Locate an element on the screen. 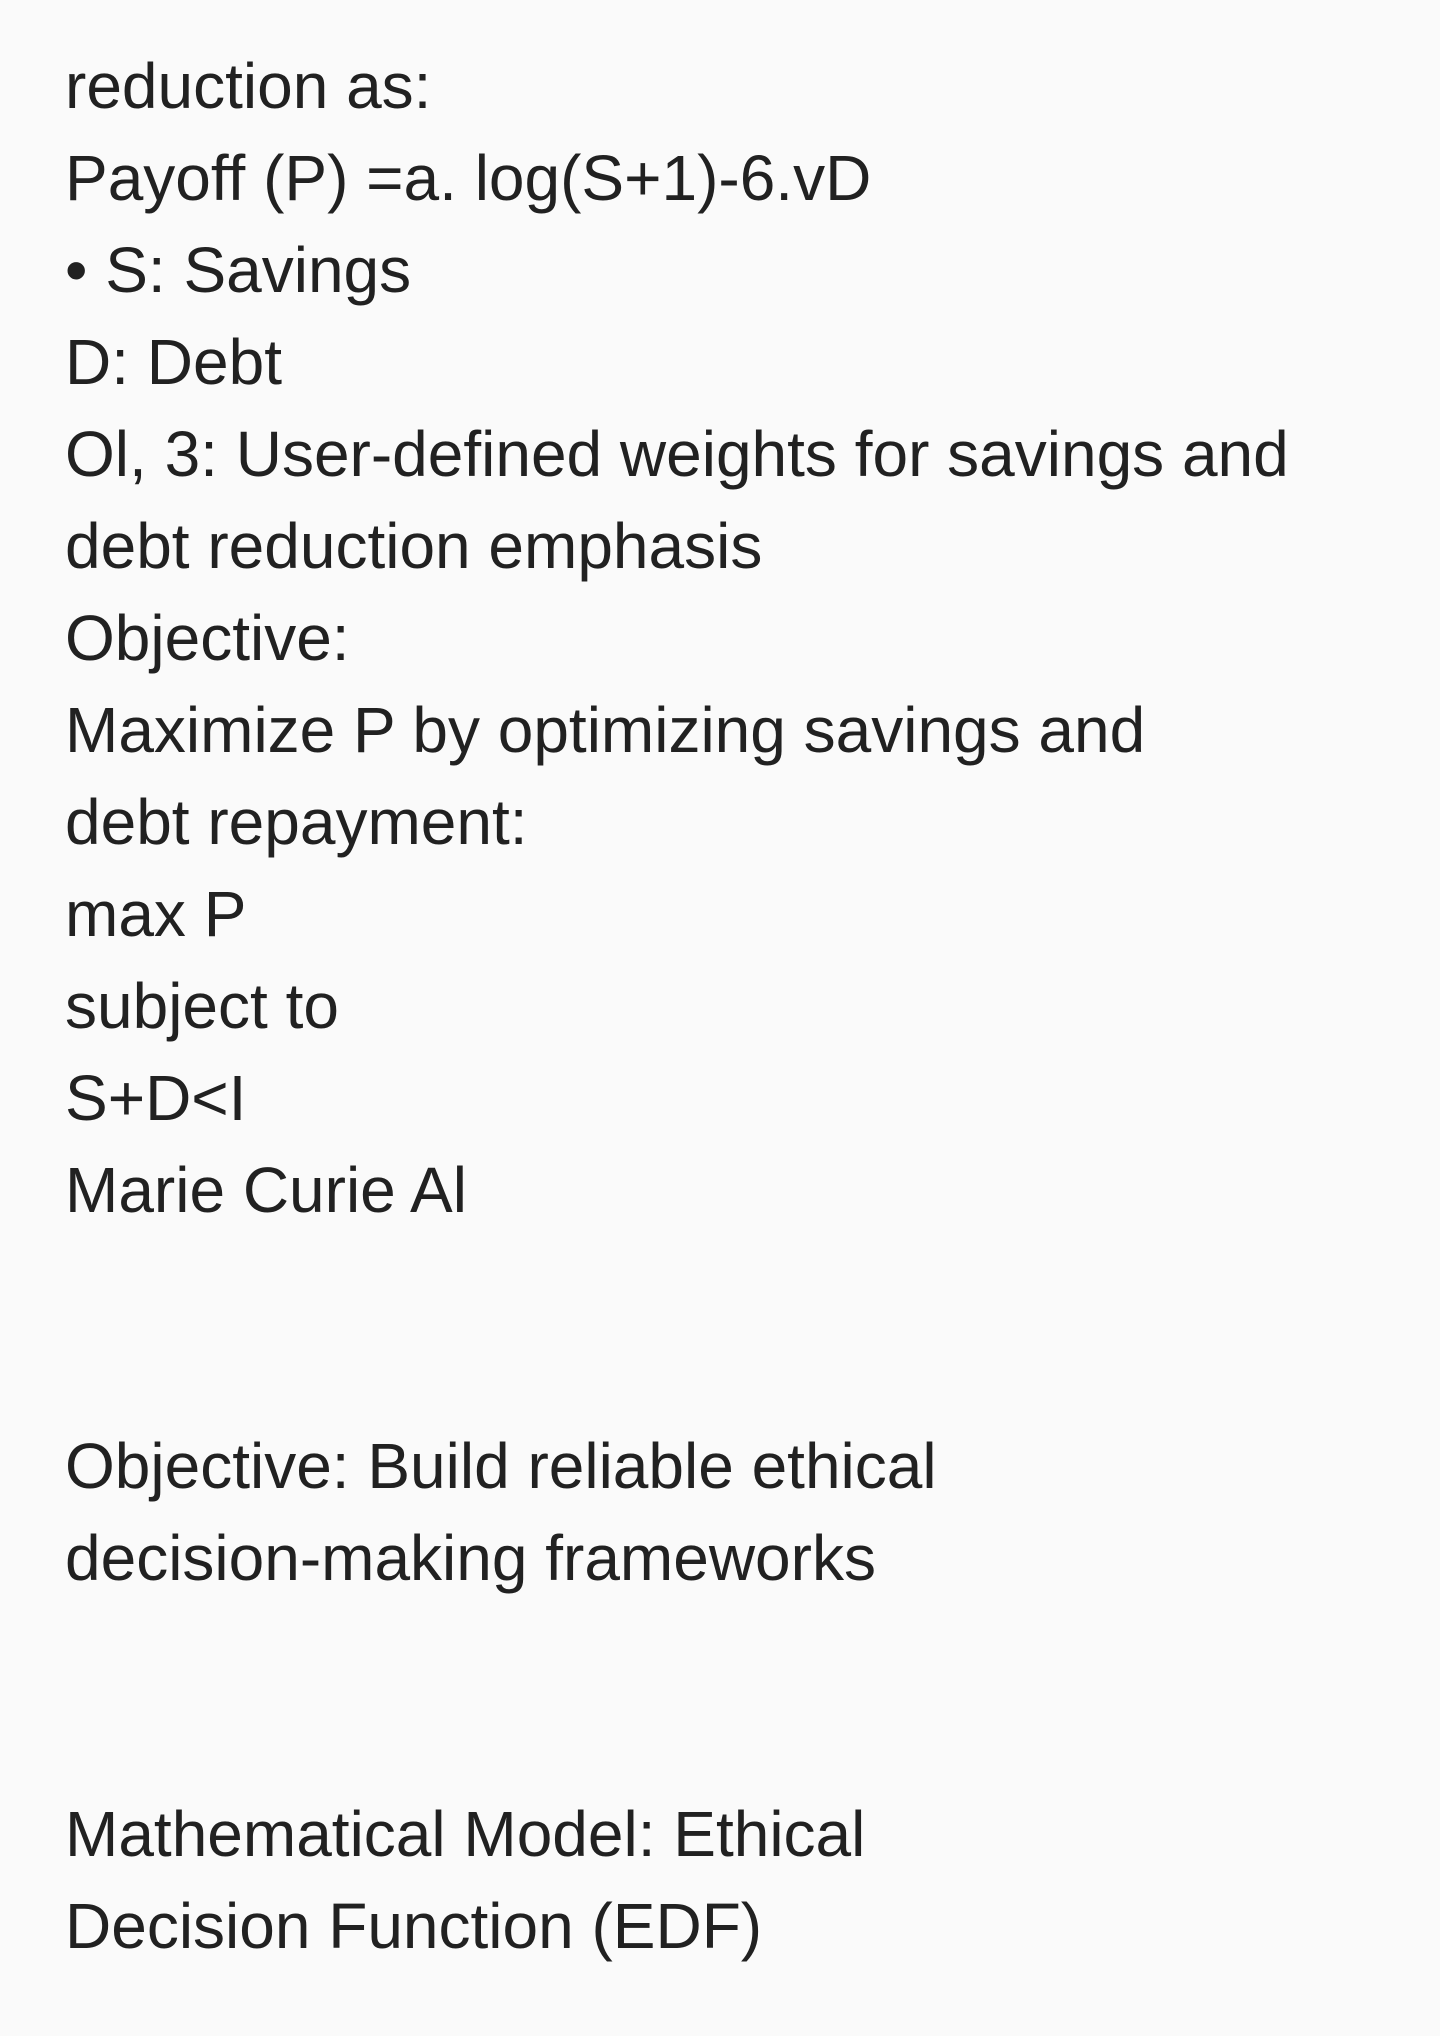  objective-build: Objective: Build reliable ethical is located at coordinates (501, 1466).